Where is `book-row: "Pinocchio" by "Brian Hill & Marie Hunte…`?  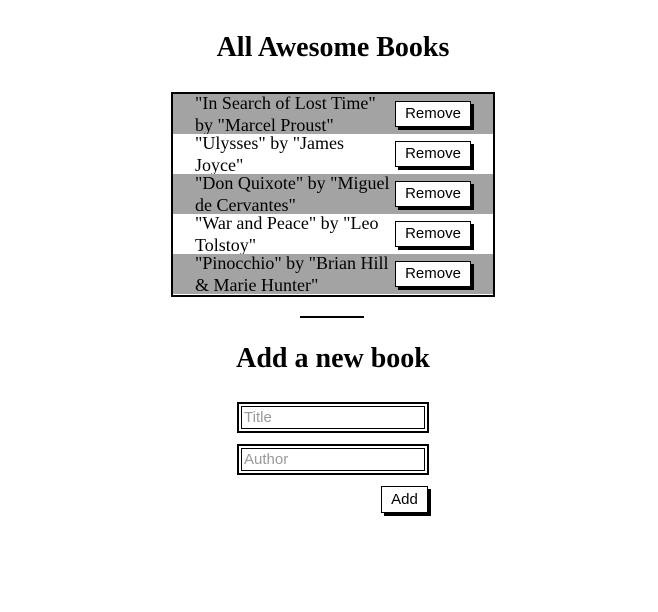 book-row: "Pinocchio" by "Brian Hill & Marie Hunte… is located at coordinates (333, 274).